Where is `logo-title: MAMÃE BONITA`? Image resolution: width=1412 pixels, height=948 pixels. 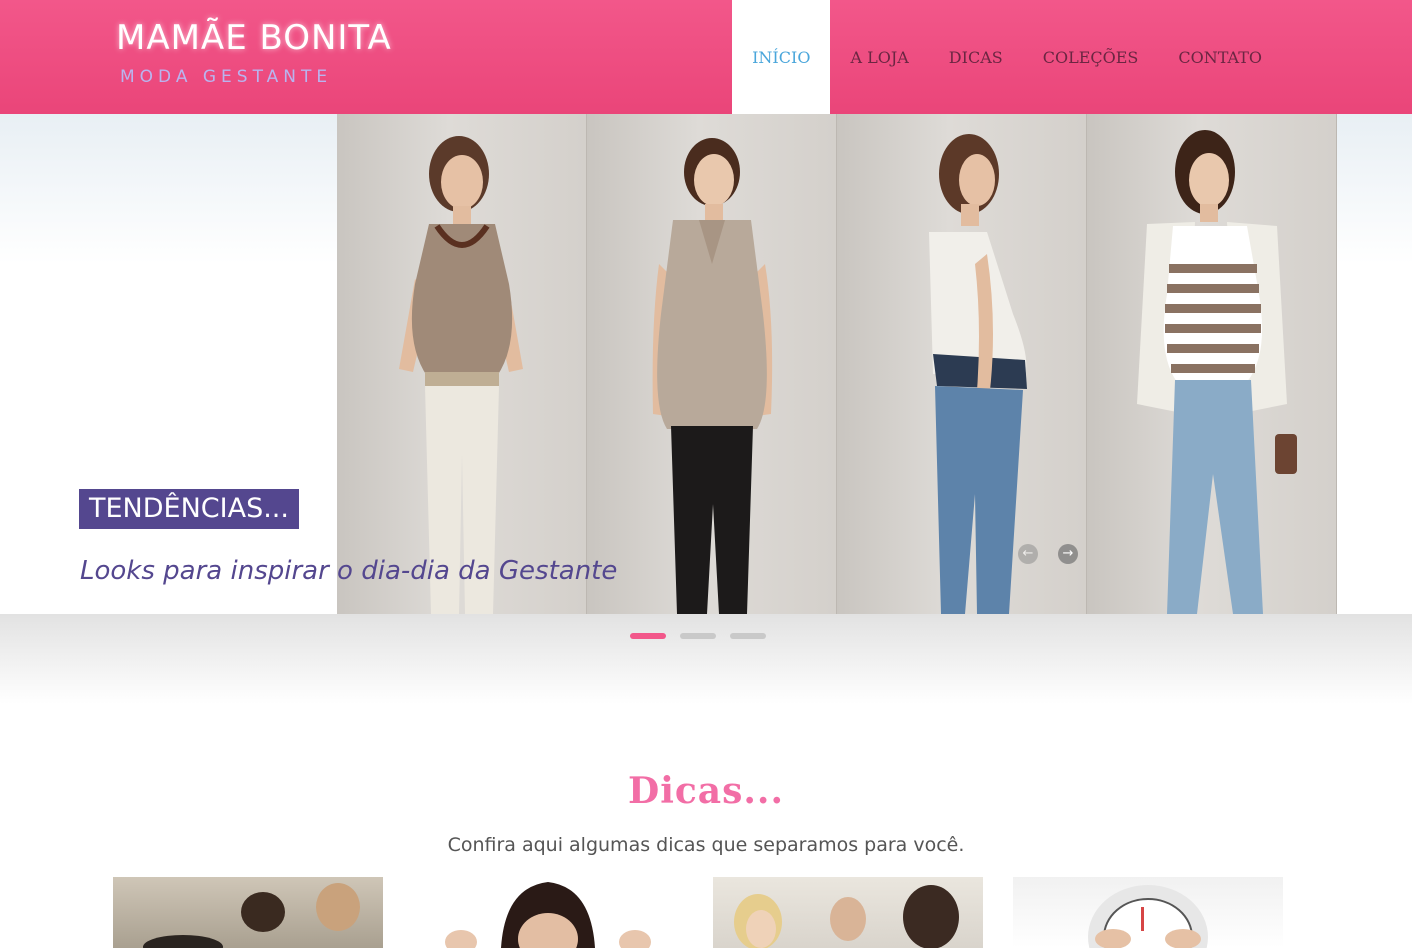 logo-title: MAMÃE BONITA is located at coordinates (254, 38).